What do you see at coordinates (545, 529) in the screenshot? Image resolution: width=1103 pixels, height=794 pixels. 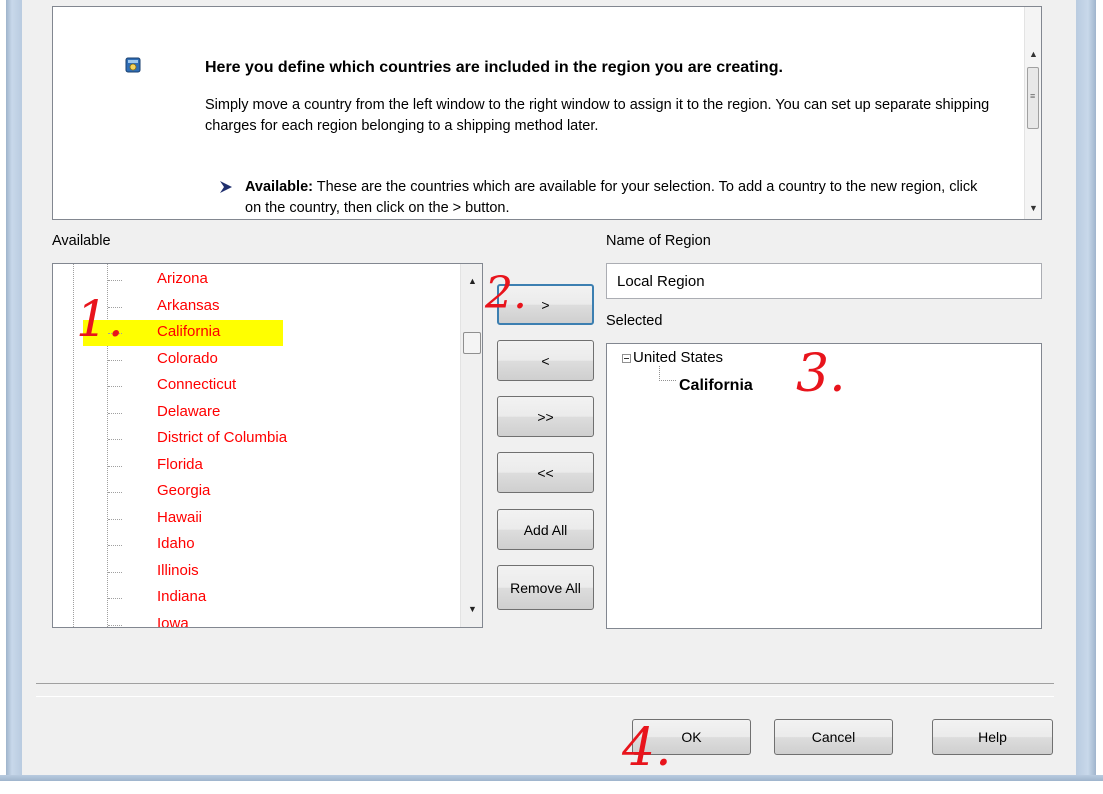 I see `add-all-button: Add All` at bounding box center [545, 529].